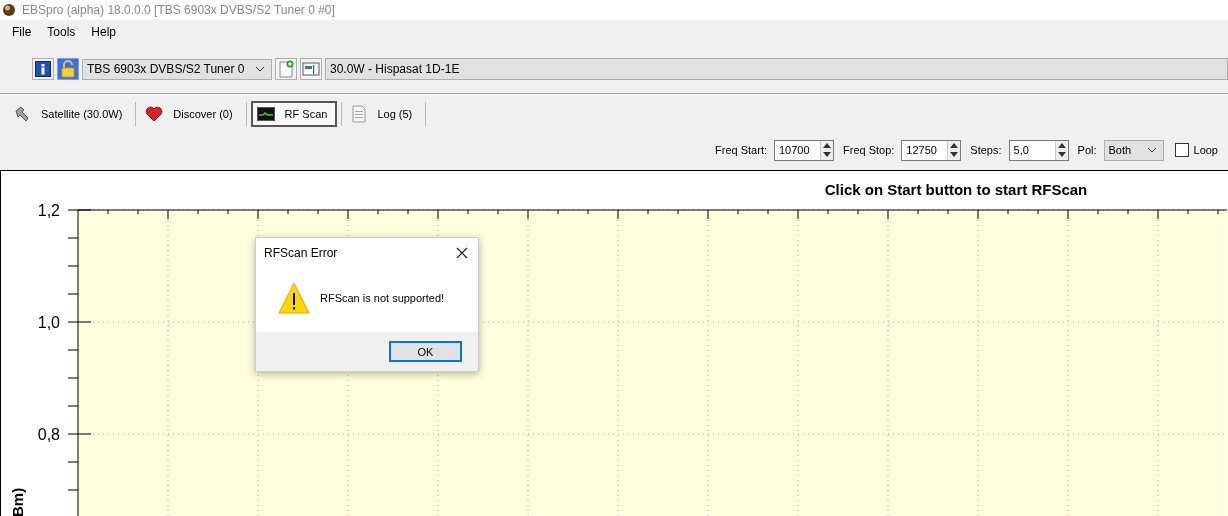  What do you see at coordinates (382, 298) in the screenshot?
I see `dialog-message: RFScan is not supported!` at bounding box center [382, 298].